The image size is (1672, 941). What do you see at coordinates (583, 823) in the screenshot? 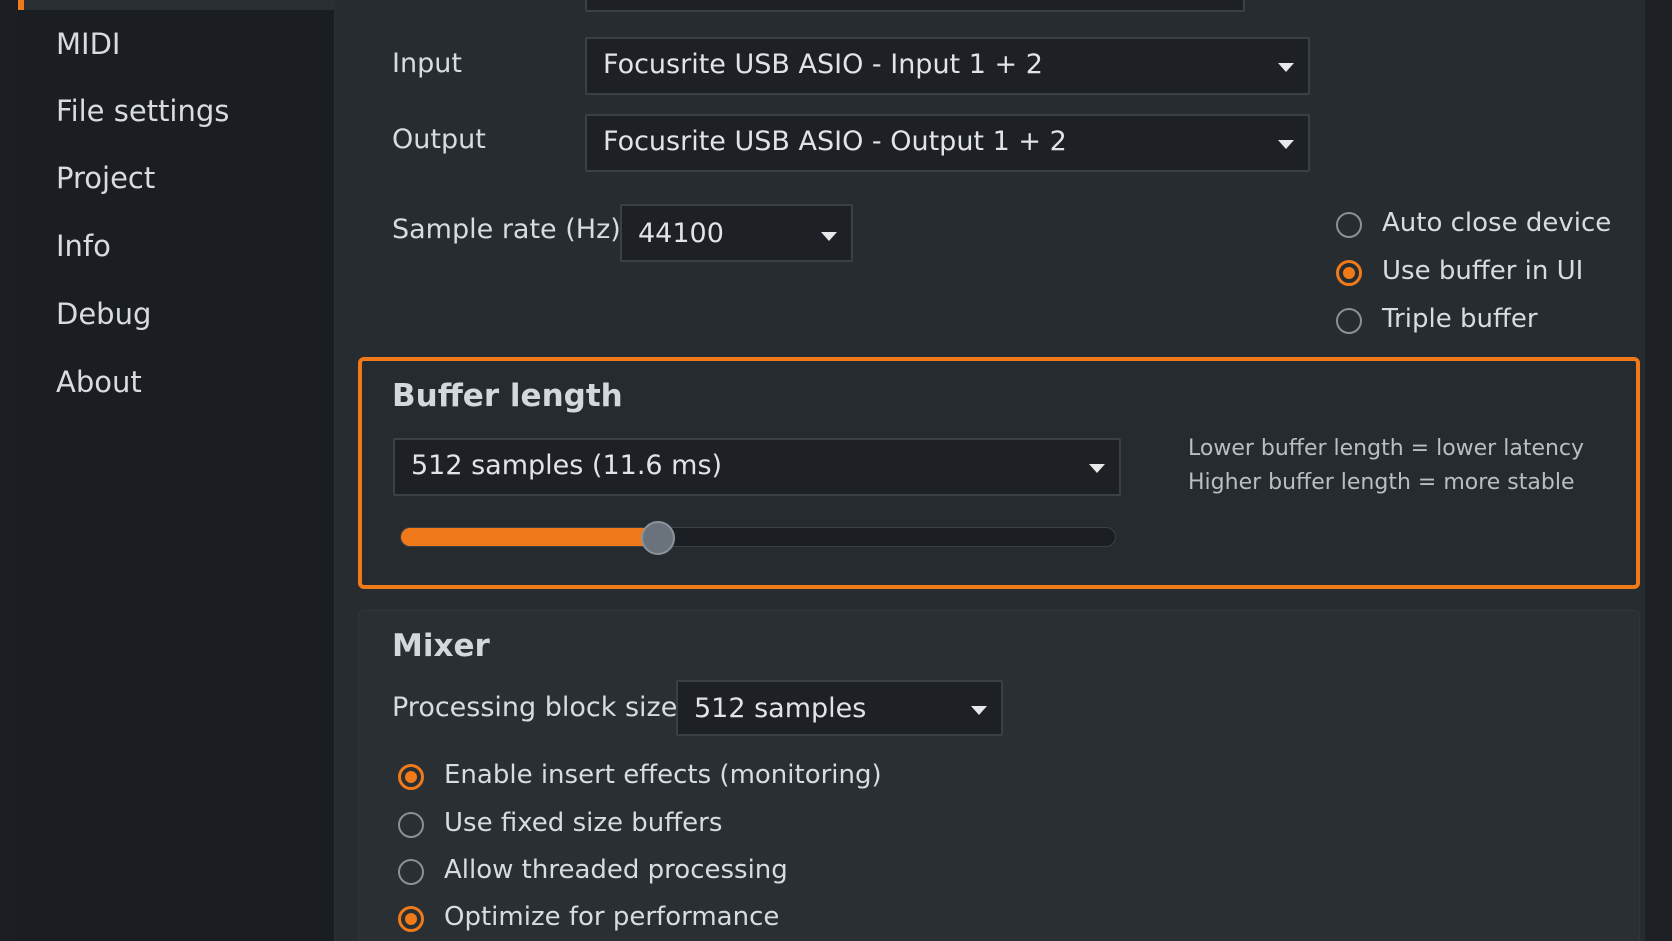
I see `option-label: Use fixed size buffers` at bounding box center [583, 823].